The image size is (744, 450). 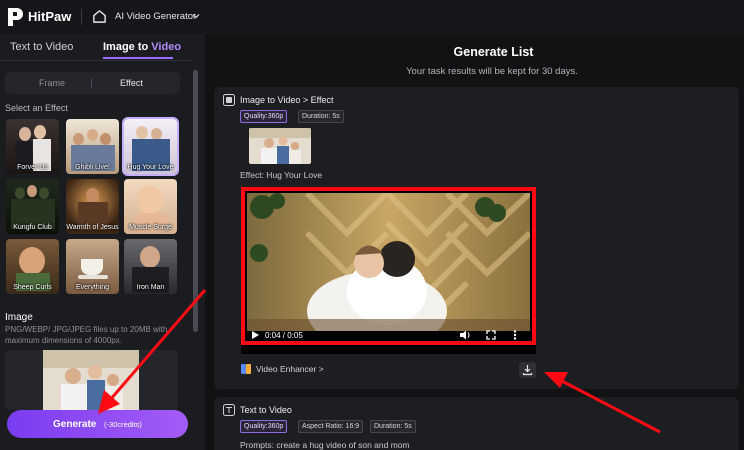 I want to click on sidebar-scrollbar, so click(x=195, y=201).